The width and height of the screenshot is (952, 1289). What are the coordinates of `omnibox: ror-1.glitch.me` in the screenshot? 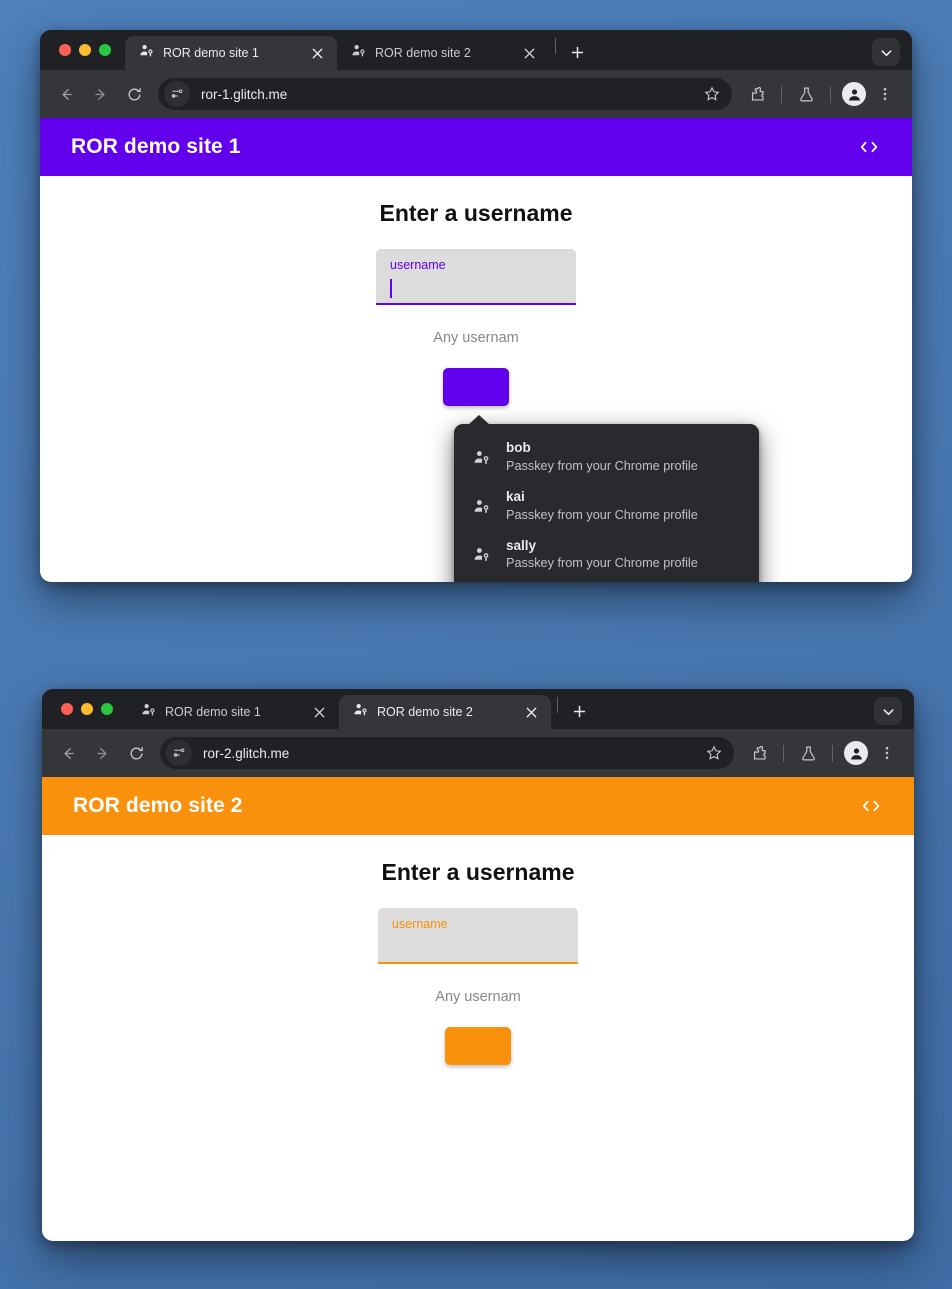 It's located at (445, 94).